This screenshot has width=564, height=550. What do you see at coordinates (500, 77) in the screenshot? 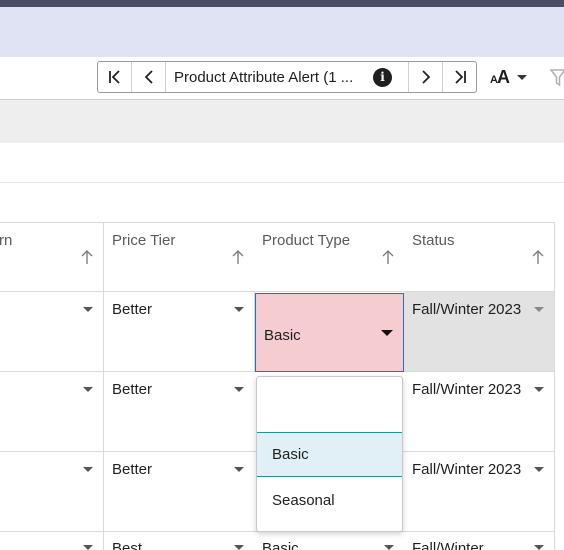
I see `font-size-icon: AA` at bounding box center [500, 77].